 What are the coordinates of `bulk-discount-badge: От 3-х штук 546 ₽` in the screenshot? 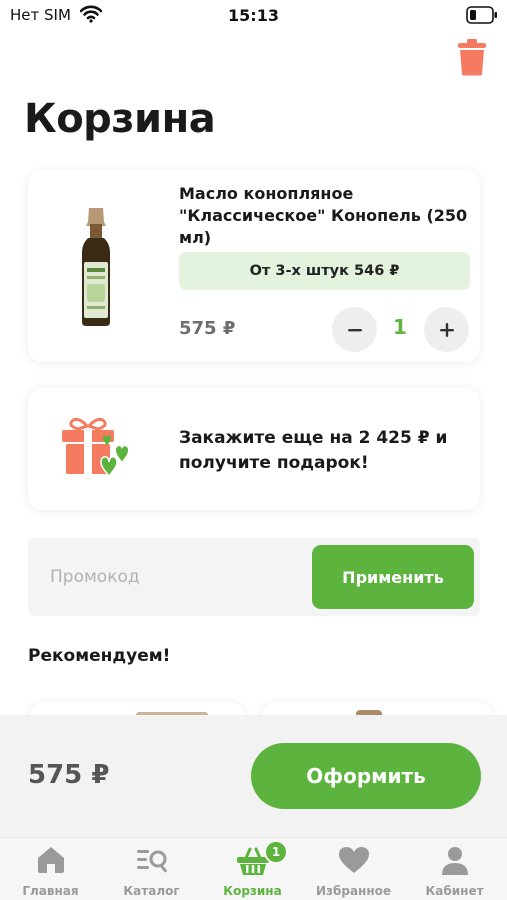 It's located at (324, 271).